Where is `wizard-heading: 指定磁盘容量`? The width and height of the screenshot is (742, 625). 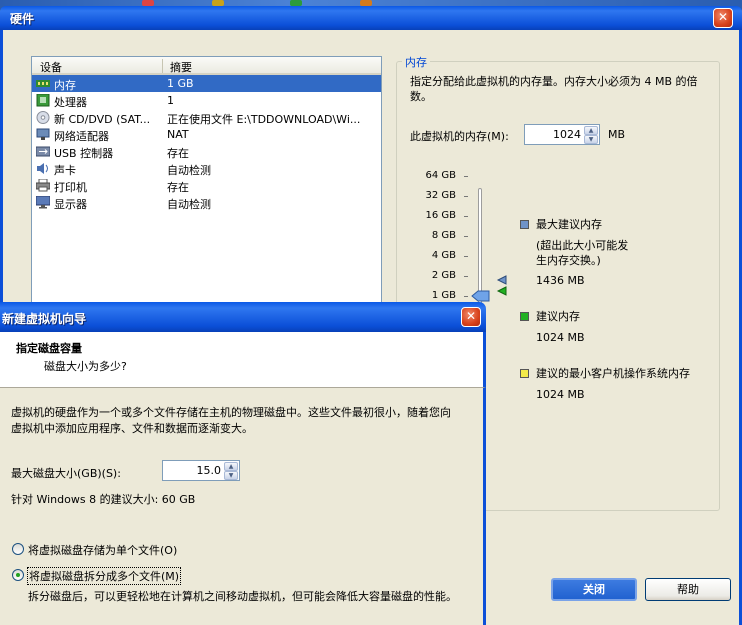
wizard-heading: 指定磁盘容量 is located at coordinates (49, 348).